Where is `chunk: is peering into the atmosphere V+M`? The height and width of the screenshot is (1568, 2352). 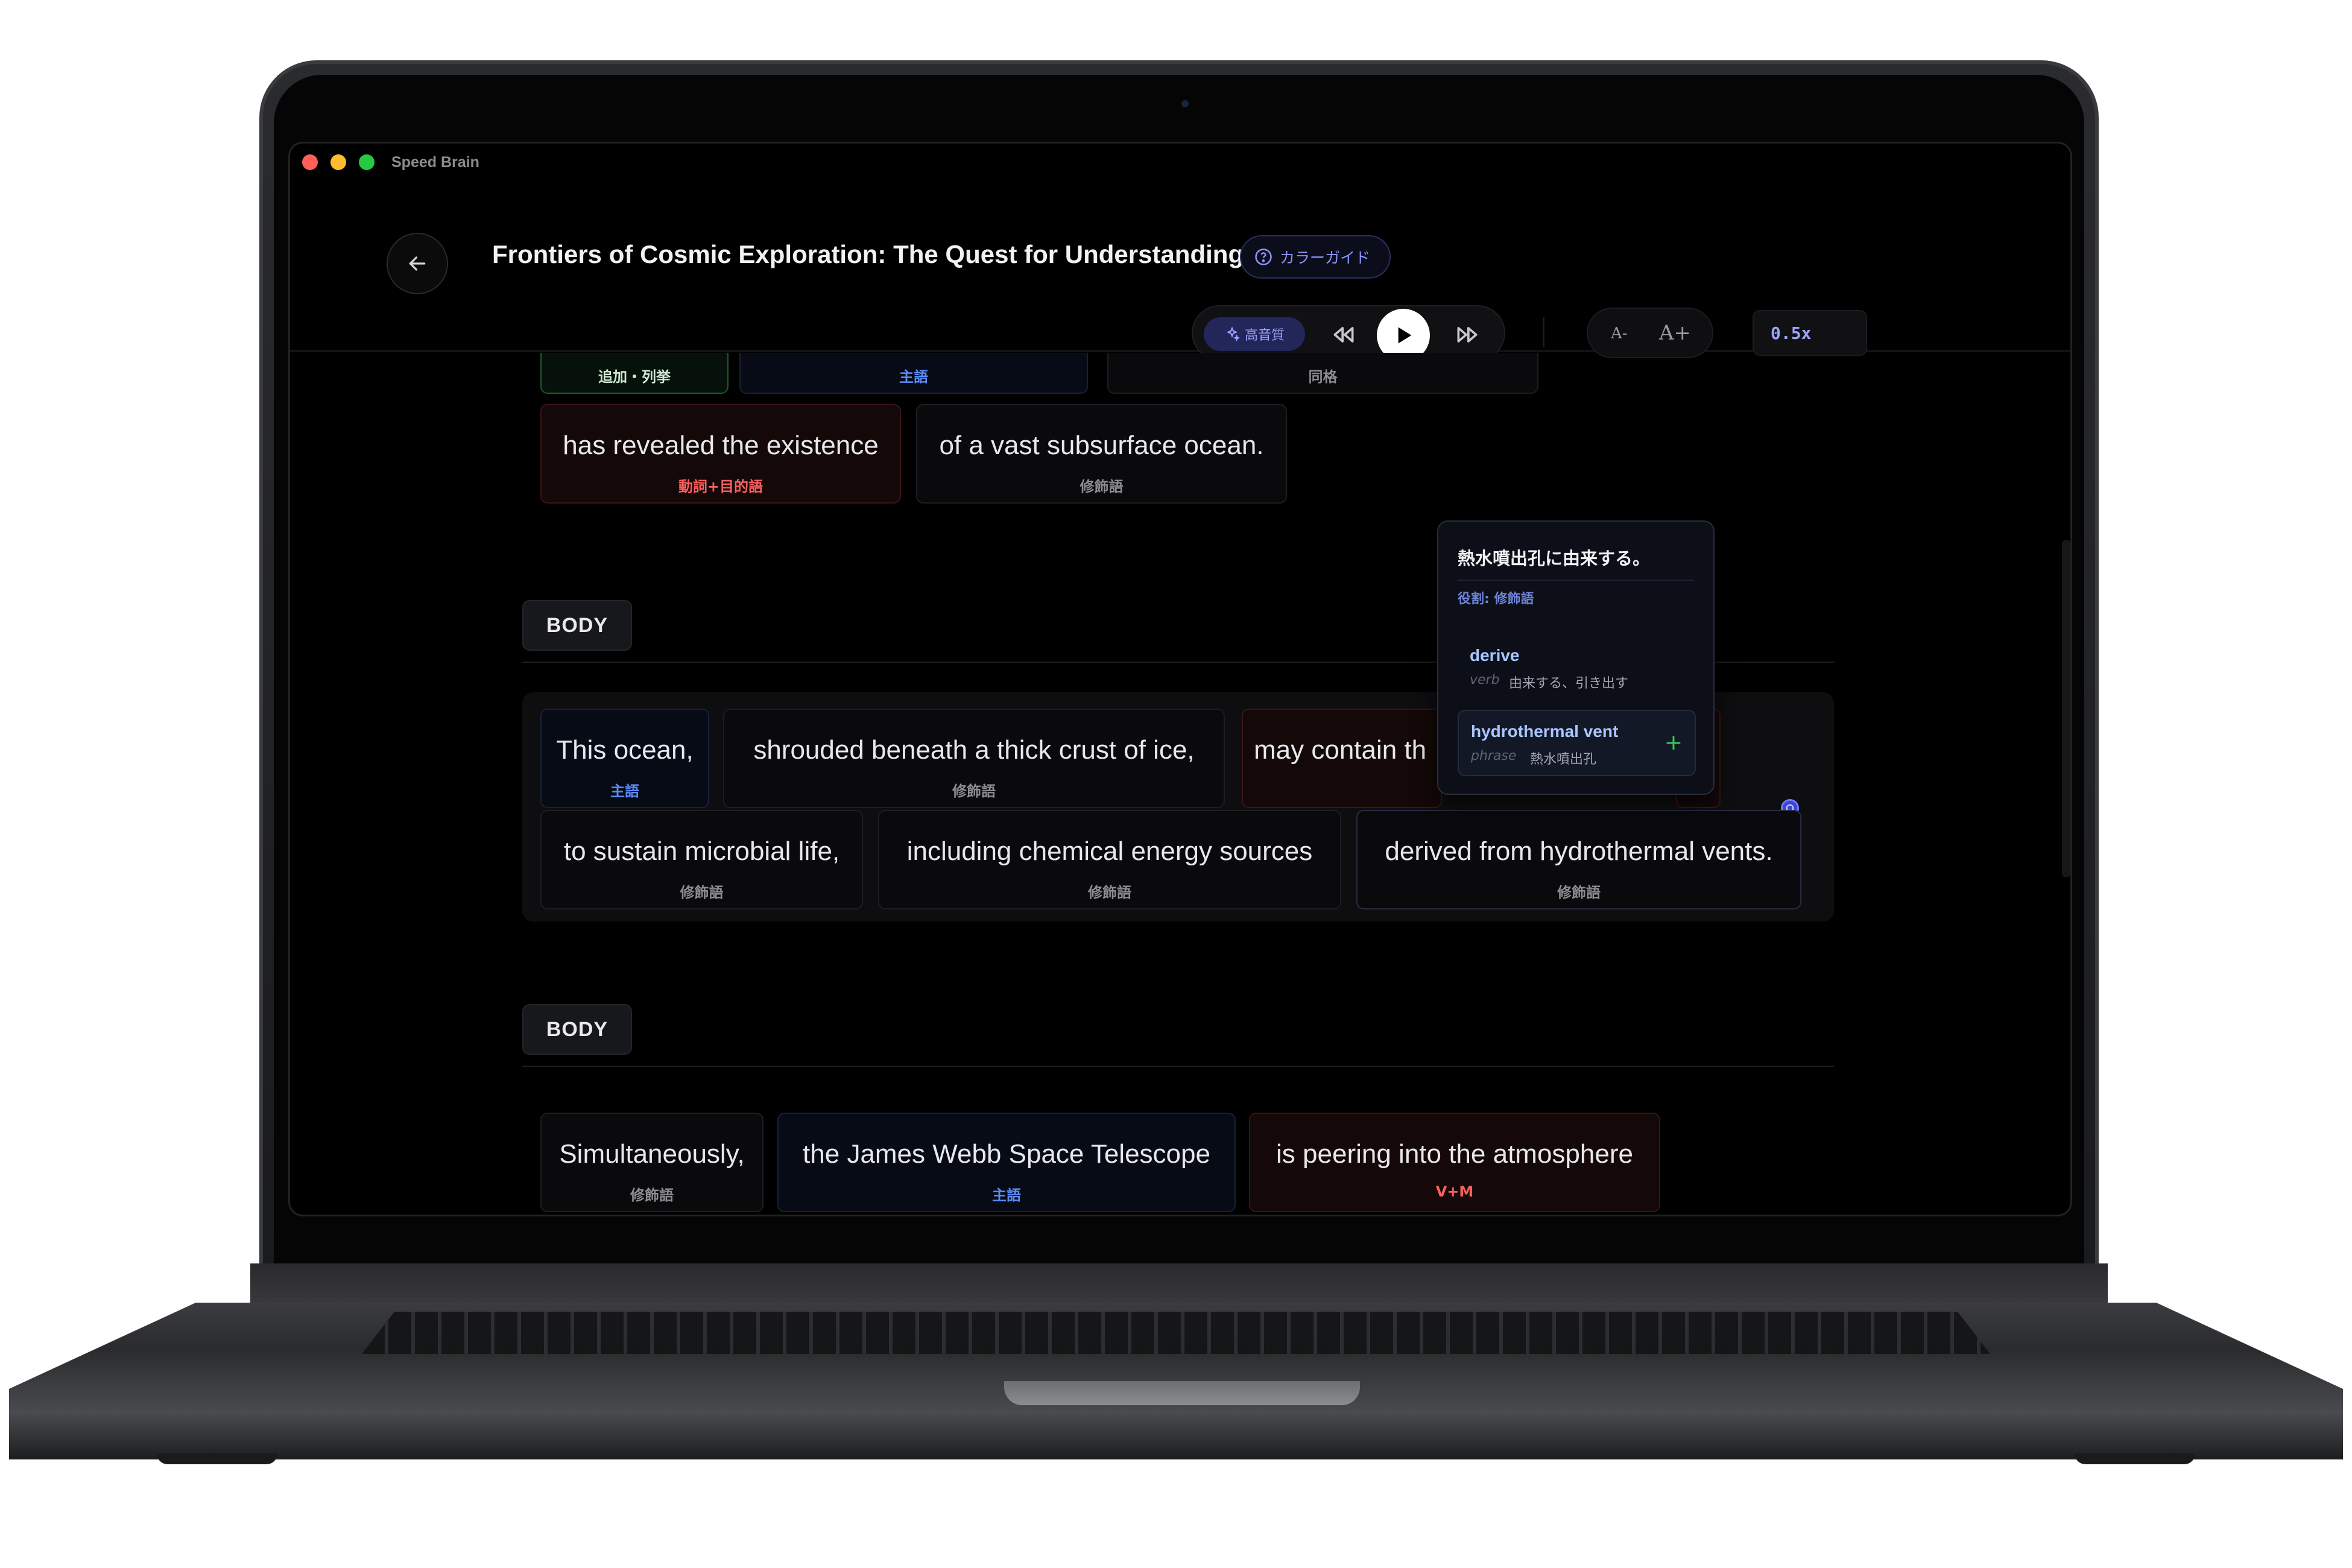 chunk: is peering into the atmosphere V+M is located at coordinates (1454, 1162).